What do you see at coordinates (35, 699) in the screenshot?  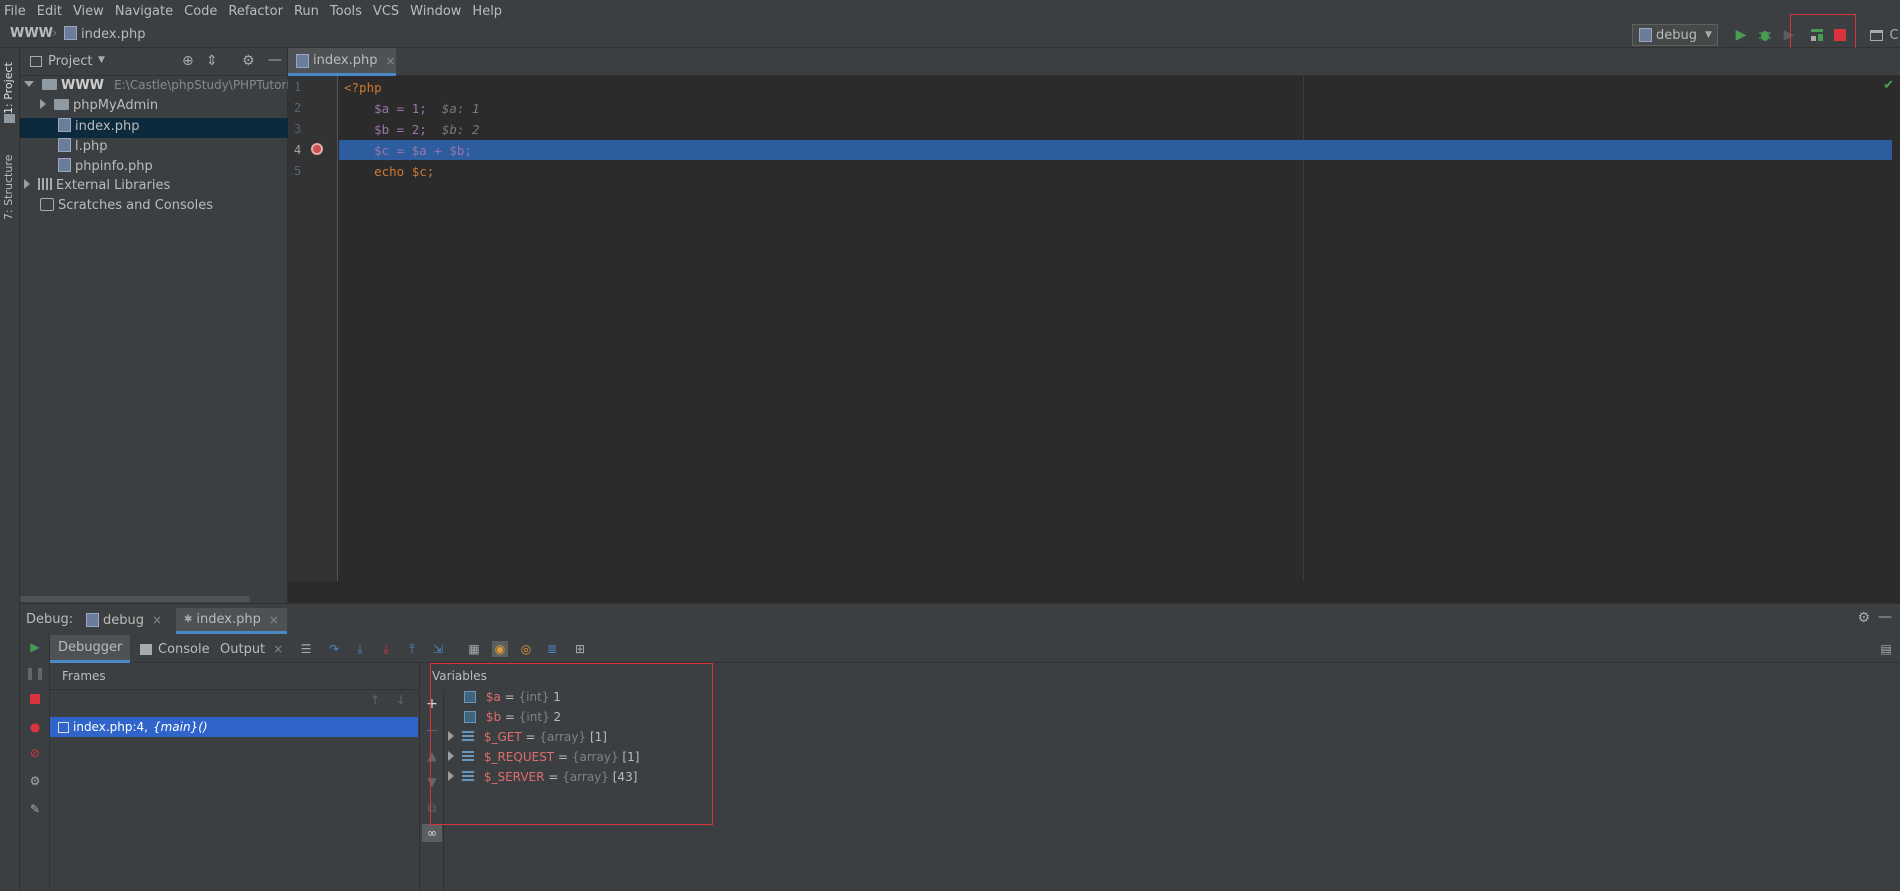 I see `stop-icon` at bounding box center [35, 699].